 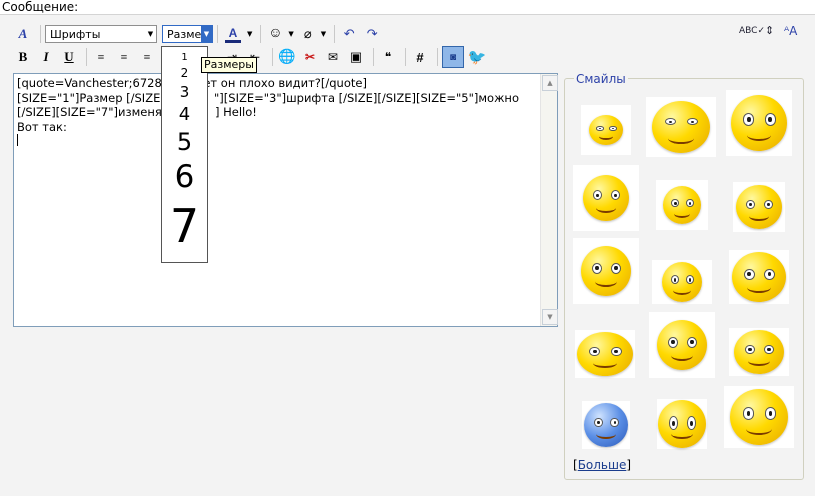 What do you see at coordinates (769, 30) in the screenshot?
I see `resize-editor-icon: ⇕` at bounding box center [769, 30].